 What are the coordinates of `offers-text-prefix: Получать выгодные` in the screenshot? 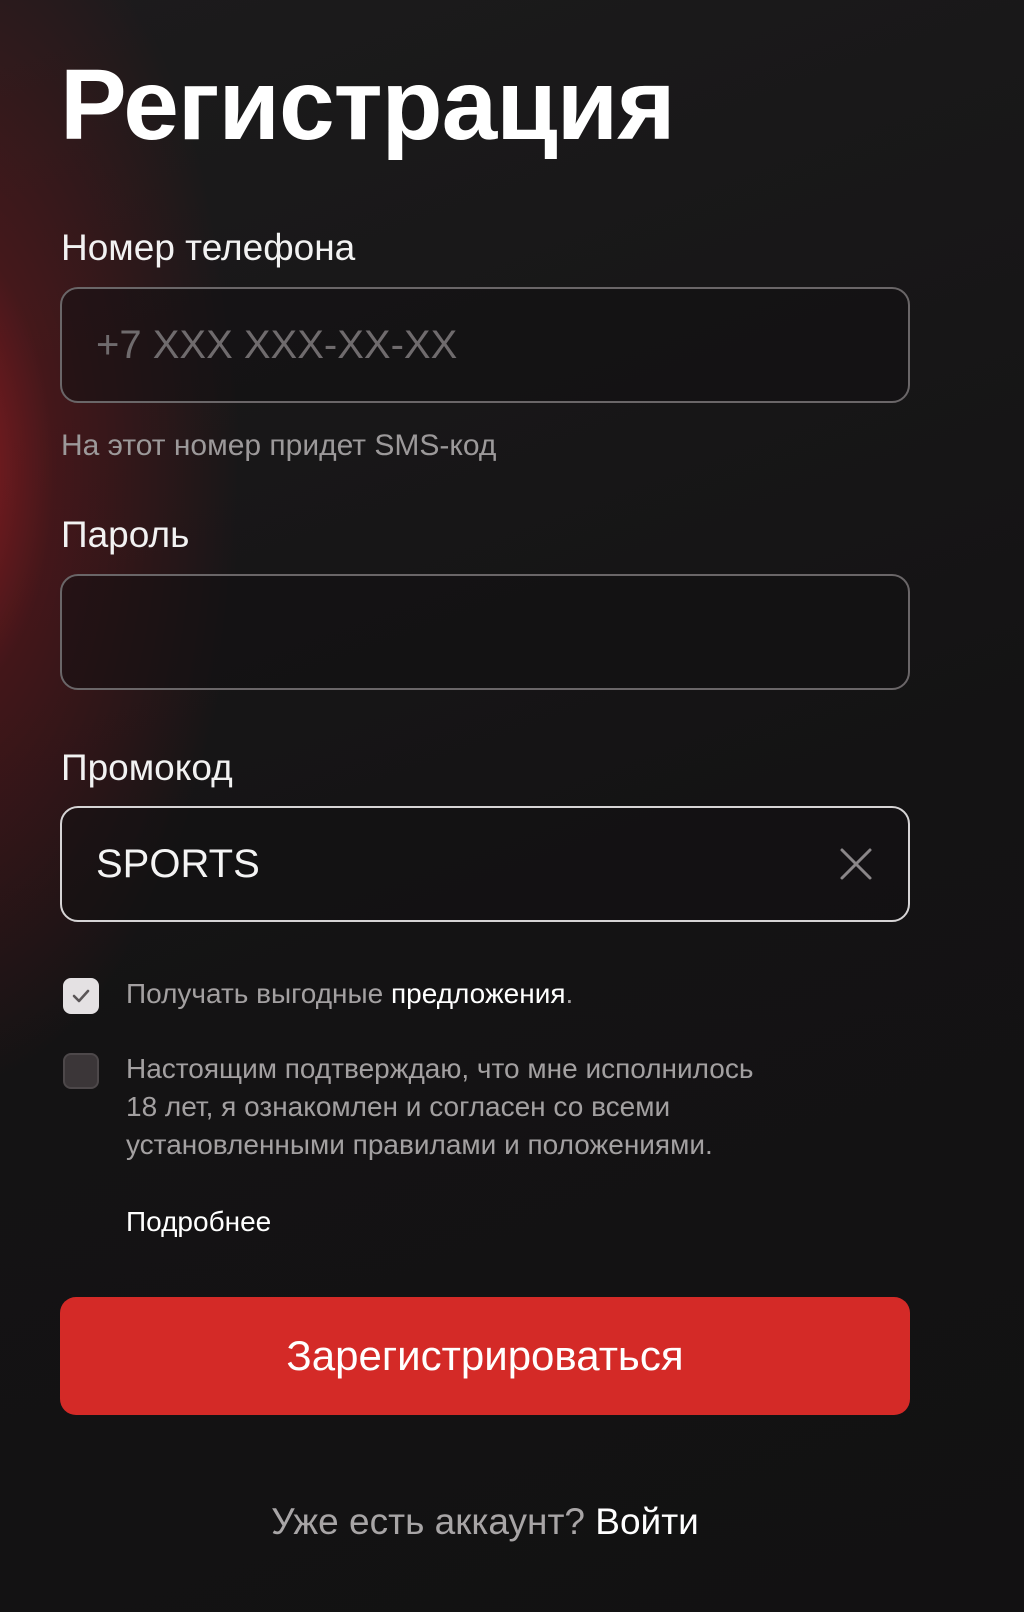 It's located at (258, 993).